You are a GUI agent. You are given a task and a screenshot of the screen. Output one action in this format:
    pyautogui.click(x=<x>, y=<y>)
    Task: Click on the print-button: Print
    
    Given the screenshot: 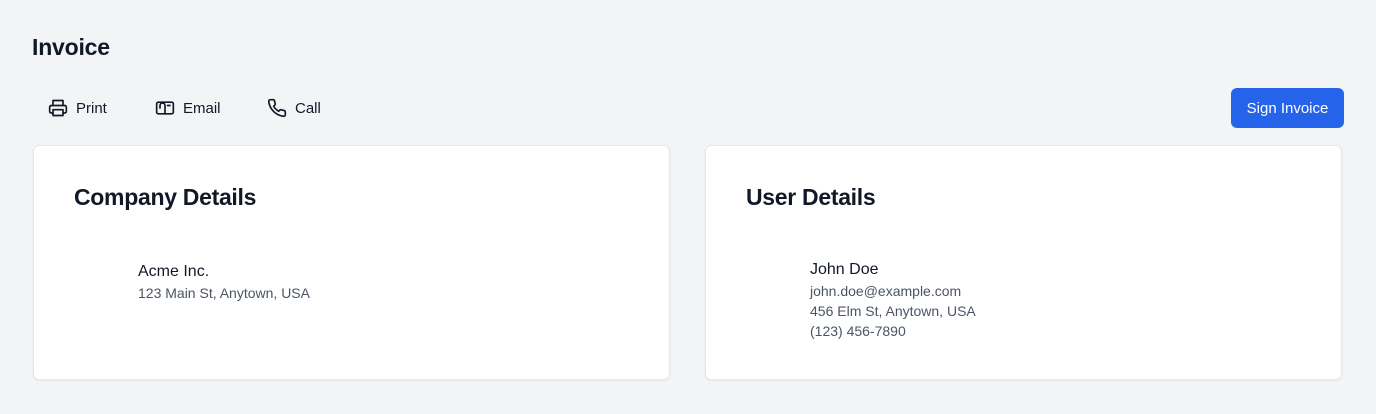 What is the action you would take?
    pyautogui.click(x=77, y=108)
    